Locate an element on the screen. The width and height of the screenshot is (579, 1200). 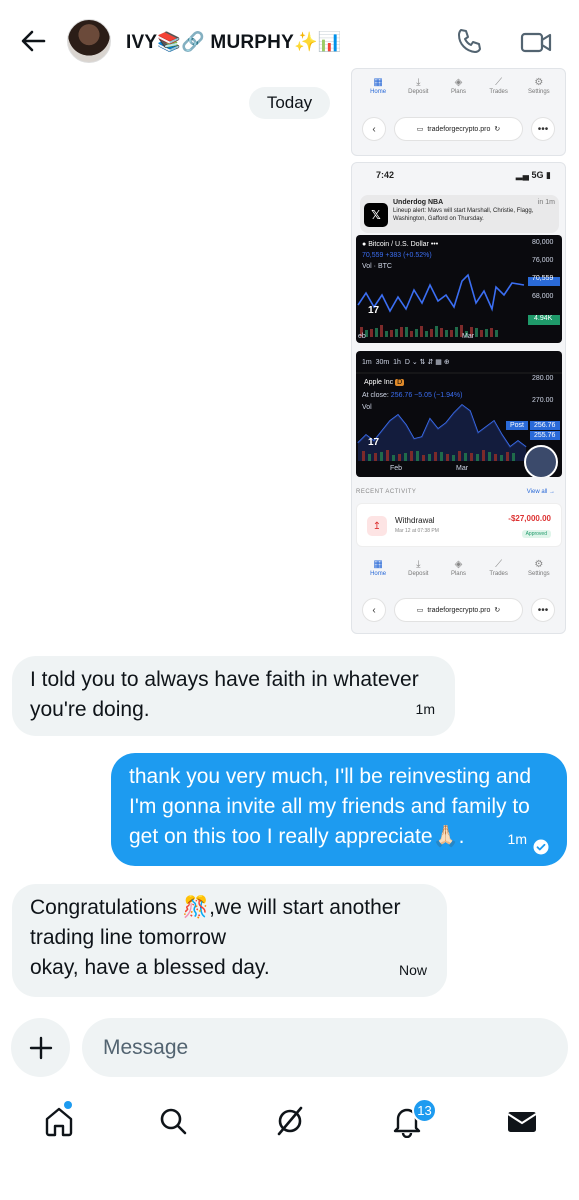
message-time: Now is located at coordinates (412, 970).